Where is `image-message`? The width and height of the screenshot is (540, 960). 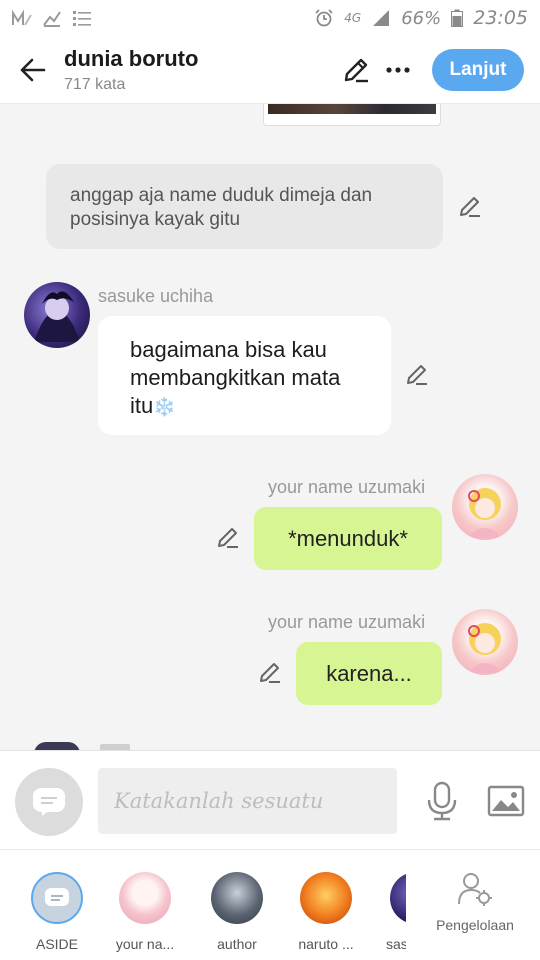 image-message is located at coordinates (352, 115).